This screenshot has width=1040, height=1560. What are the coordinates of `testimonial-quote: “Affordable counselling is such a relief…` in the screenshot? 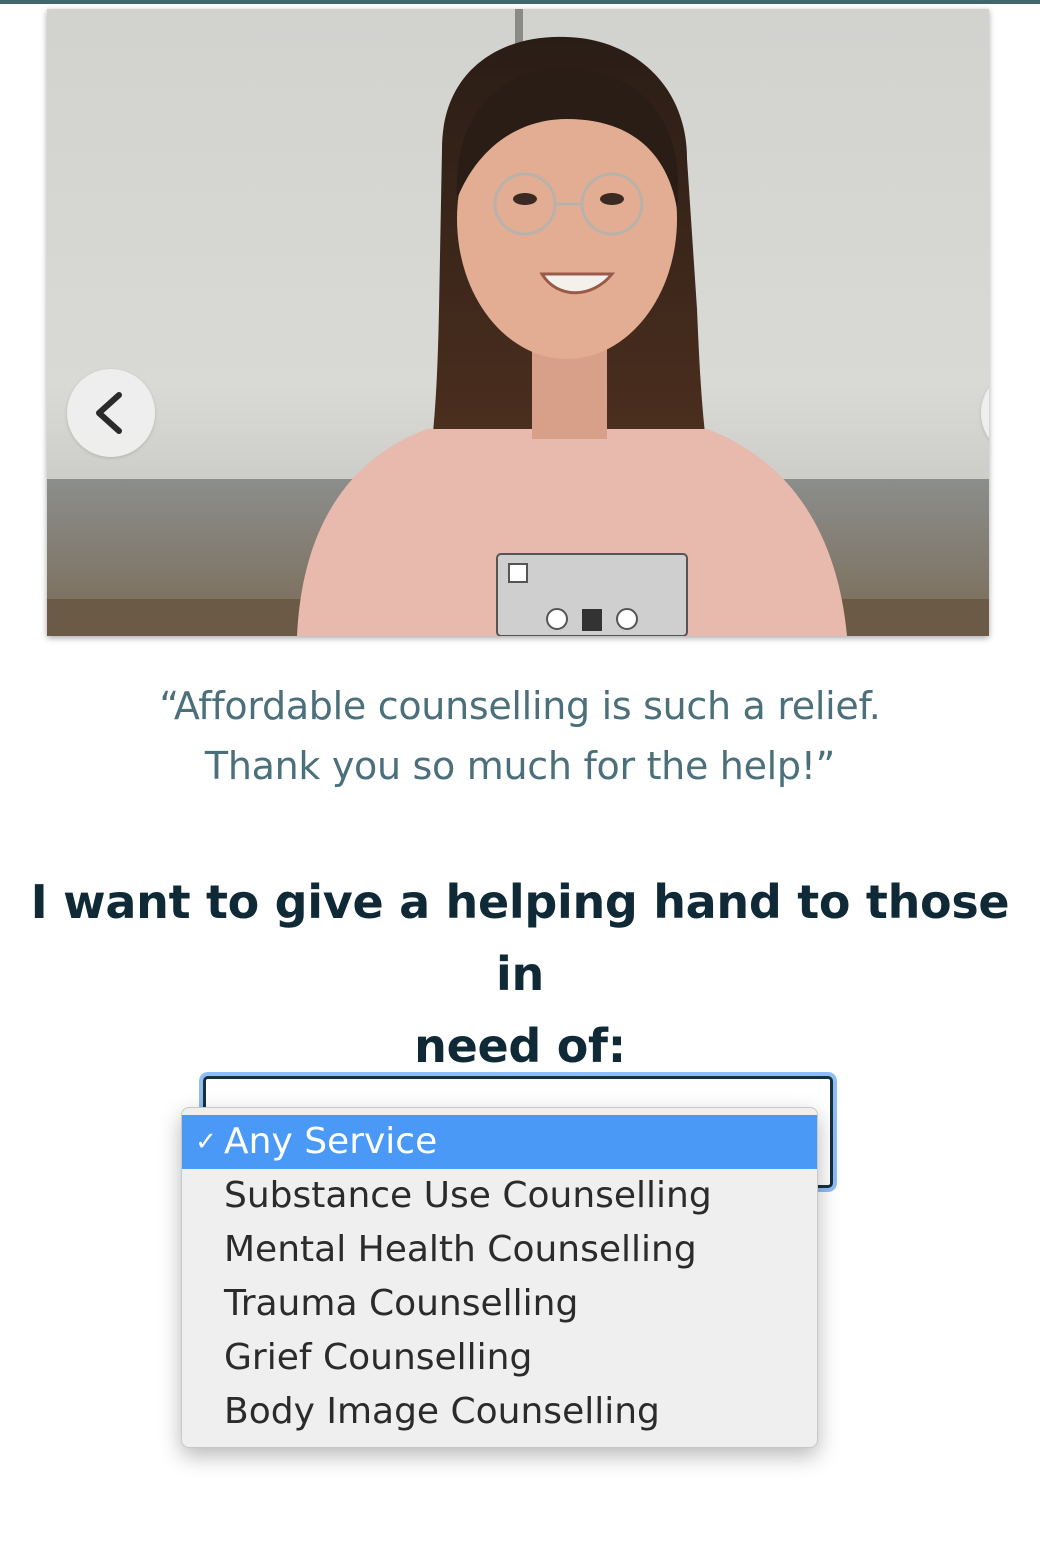 It's located at (520, 736).